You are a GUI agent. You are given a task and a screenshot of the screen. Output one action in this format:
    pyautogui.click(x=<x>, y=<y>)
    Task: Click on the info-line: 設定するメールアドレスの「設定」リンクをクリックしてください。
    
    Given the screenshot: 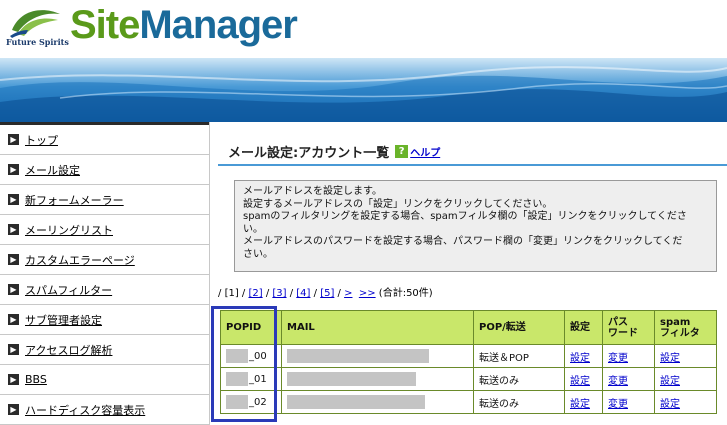 What is the action you would take?
    pyautogui.click(x=398, y=204)
    